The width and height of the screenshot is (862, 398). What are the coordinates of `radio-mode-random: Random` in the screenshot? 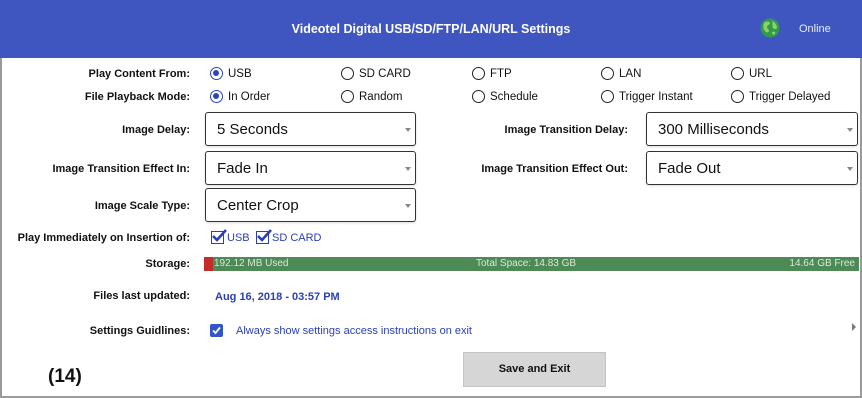 It's located at (371, 96).